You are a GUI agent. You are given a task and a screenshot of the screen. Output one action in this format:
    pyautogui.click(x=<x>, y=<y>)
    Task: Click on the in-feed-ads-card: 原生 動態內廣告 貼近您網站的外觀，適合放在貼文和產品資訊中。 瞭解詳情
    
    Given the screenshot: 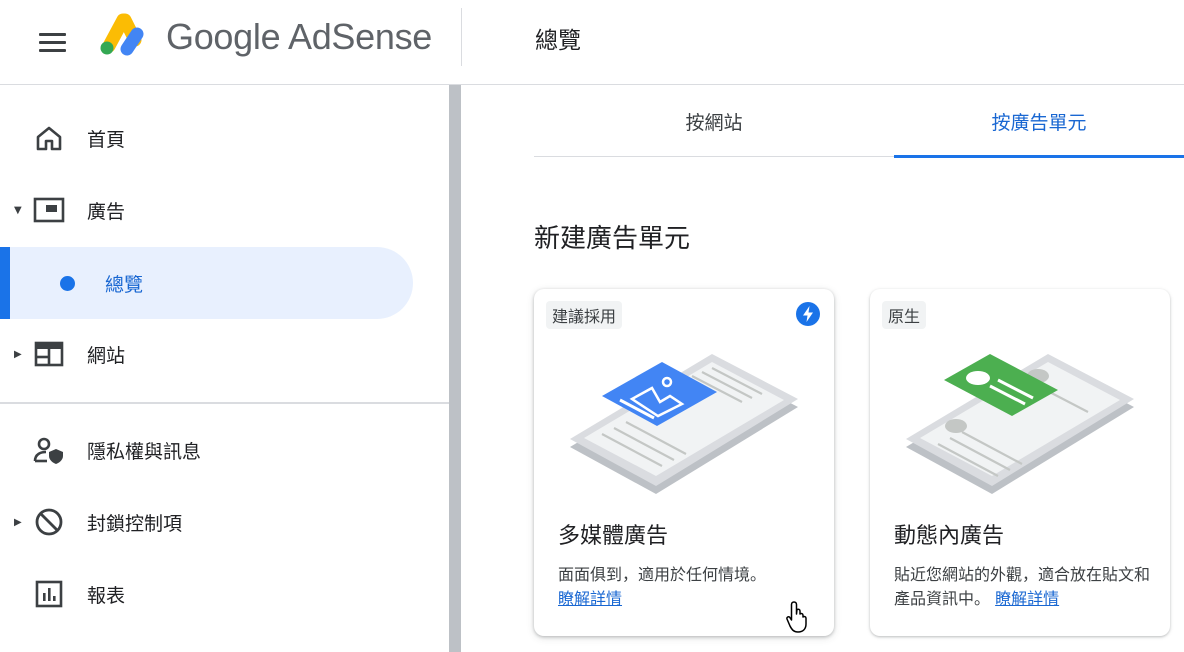 What is the action you would take?
    pyautogui.click(x=1020, y=462)
    